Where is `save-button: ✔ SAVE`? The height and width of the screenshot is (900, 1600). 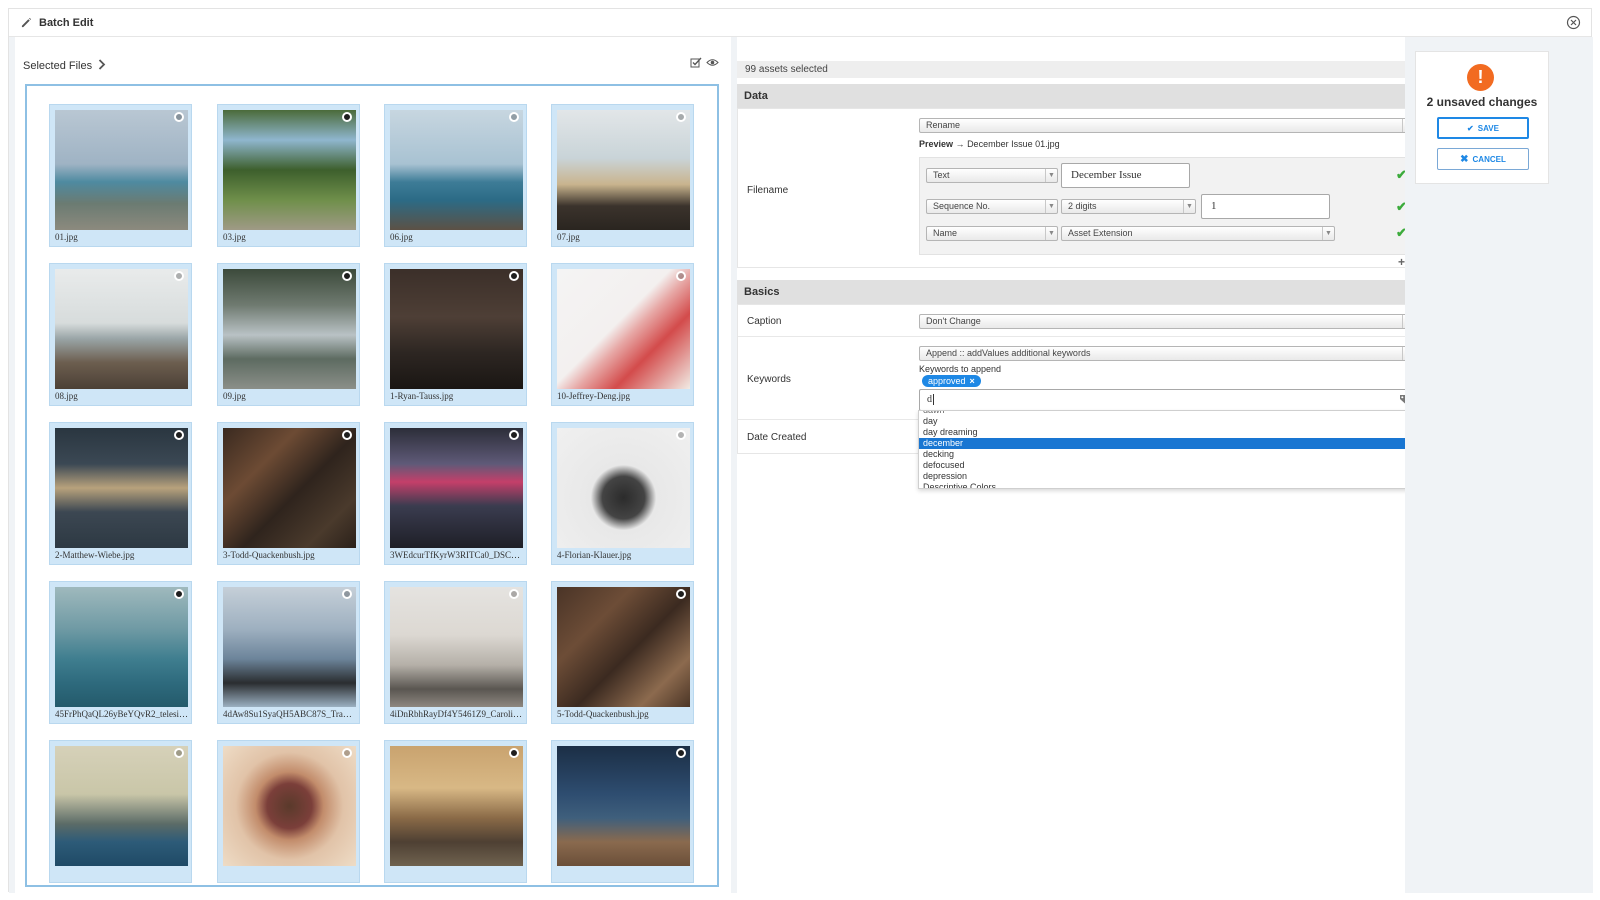 save-button: ✔ SAVE is located at coordinates (1483, 128).